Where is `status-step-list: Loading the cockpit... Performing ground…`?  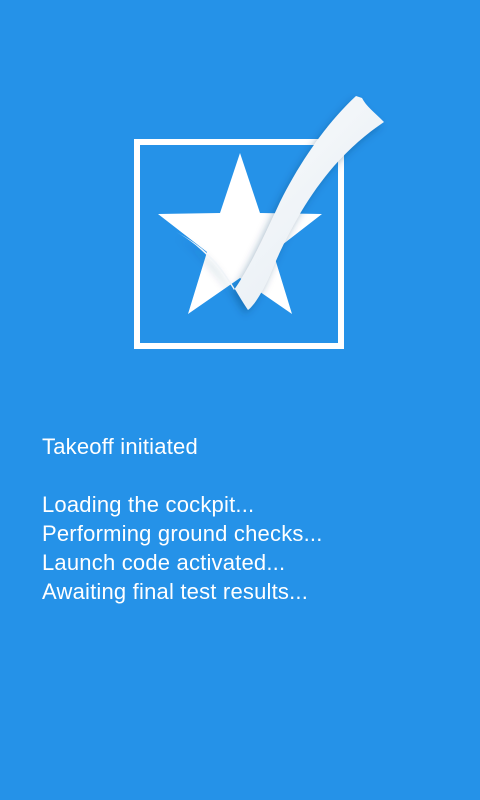
status-step-list: Loading the cockpit... Performing ground… is located at coordinates (252, 548).